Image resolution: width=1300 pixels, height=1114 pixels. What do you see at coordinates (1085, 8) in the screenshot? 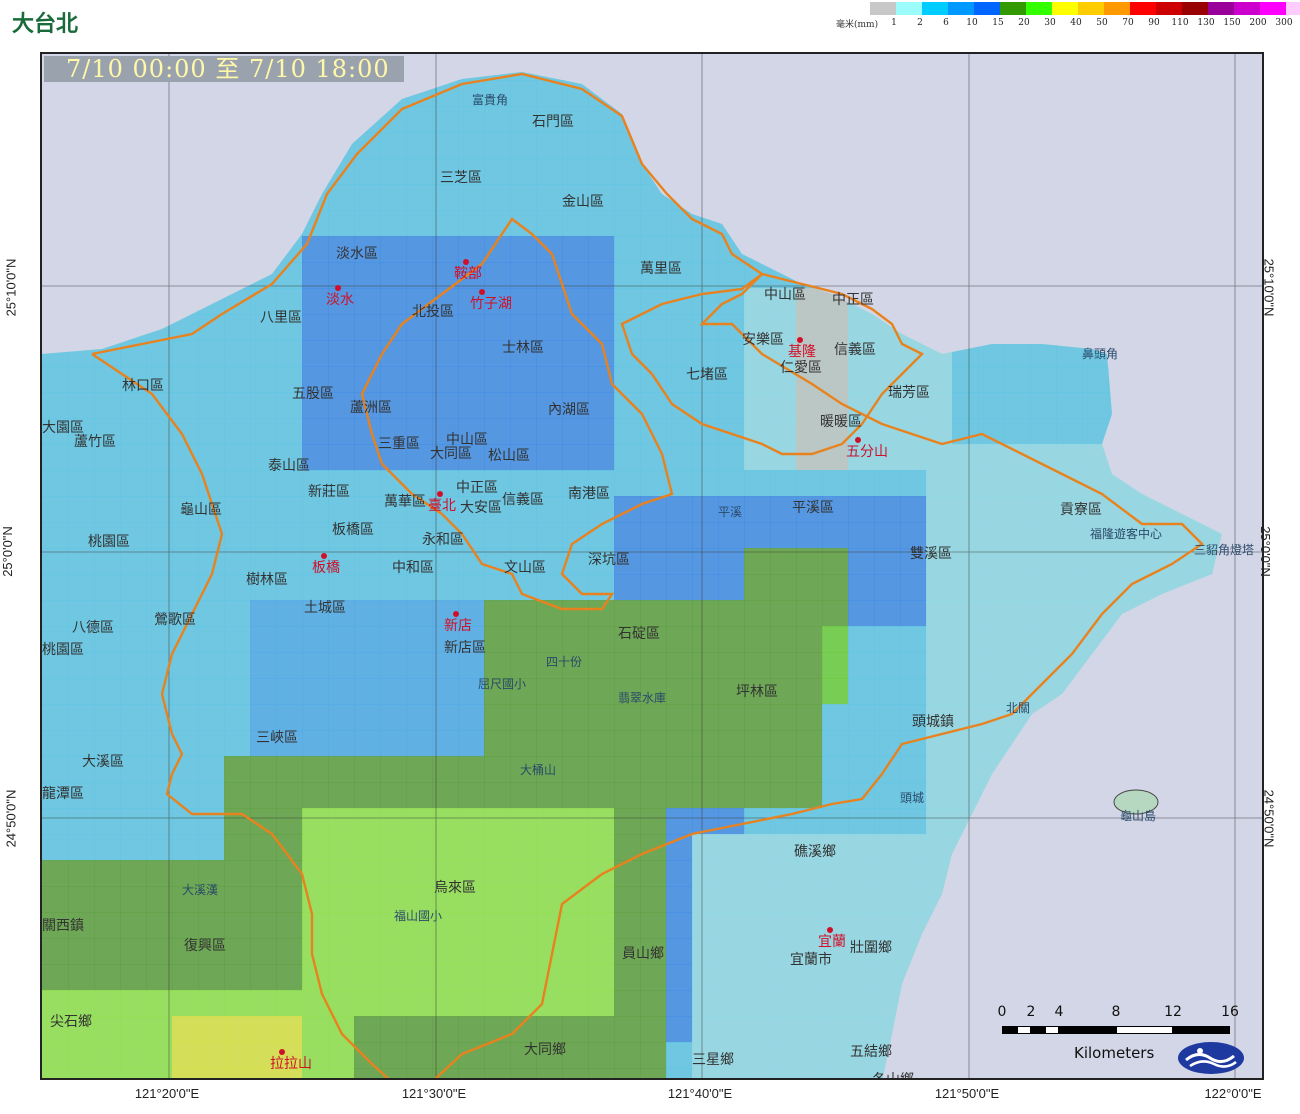
I see `legend-swatches` at bounding box center [1085, 8].